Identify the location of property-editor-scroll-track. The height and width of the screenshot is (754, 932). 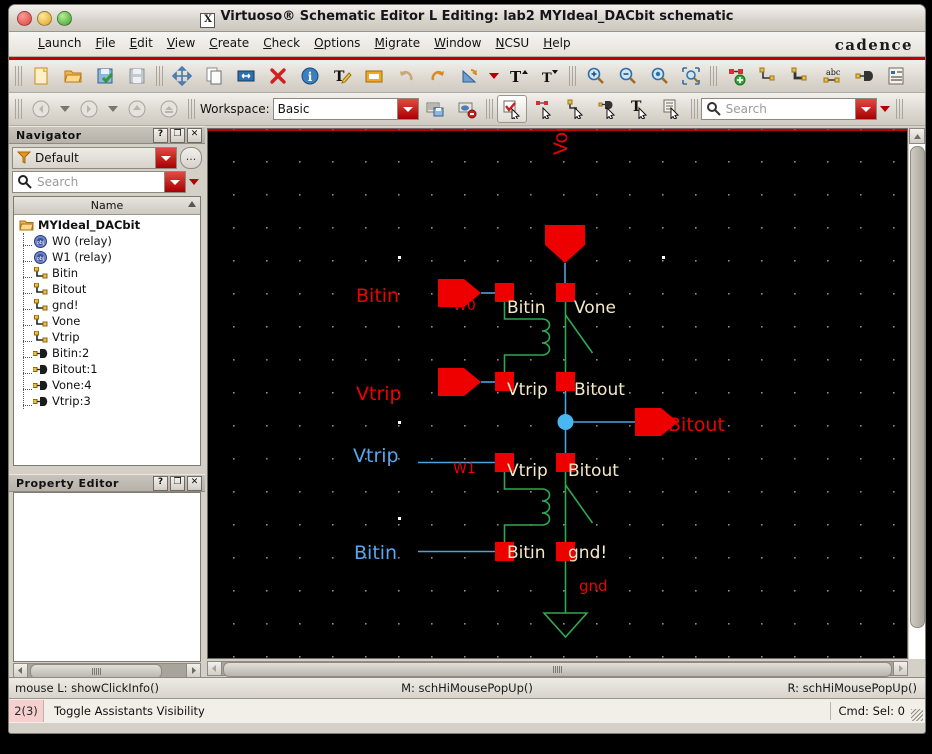
(107, 671).